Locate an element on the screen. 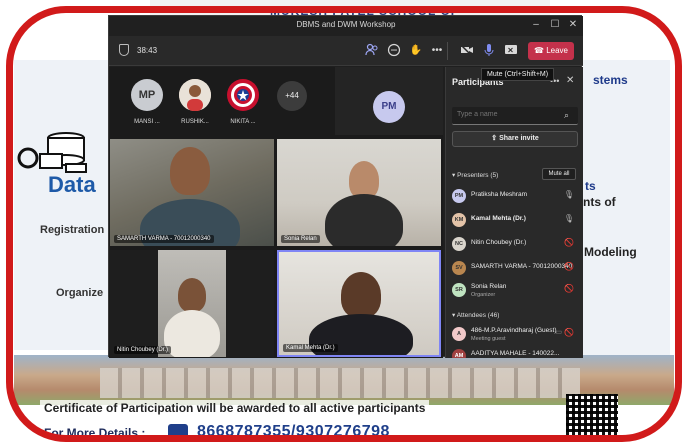 The image size is (688, 448). participant-role: Meeting guest is located at coordinates (488, 339).